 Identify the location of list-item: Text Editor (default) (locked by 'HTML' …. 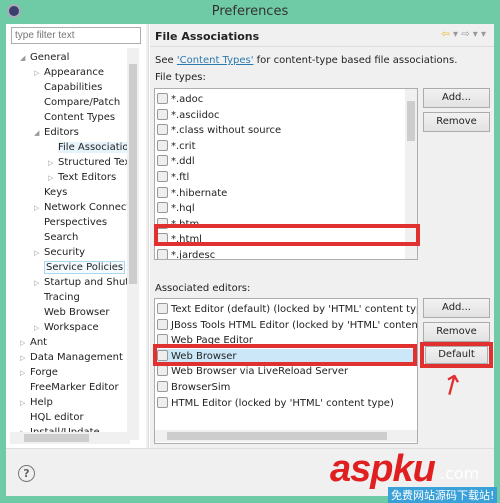
(287, 309).